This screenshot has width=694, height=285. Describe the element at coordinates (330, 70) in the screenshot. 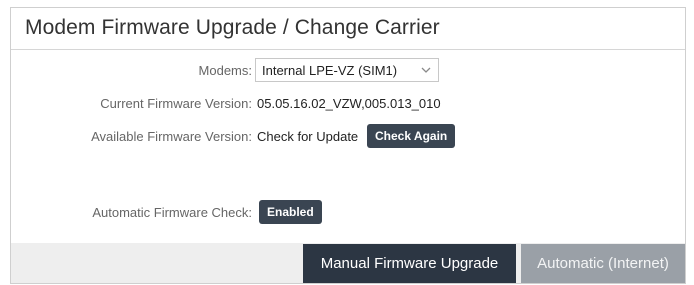

I see `modems-select-value: Internal LPE-VZ (SIM1)` at that location.